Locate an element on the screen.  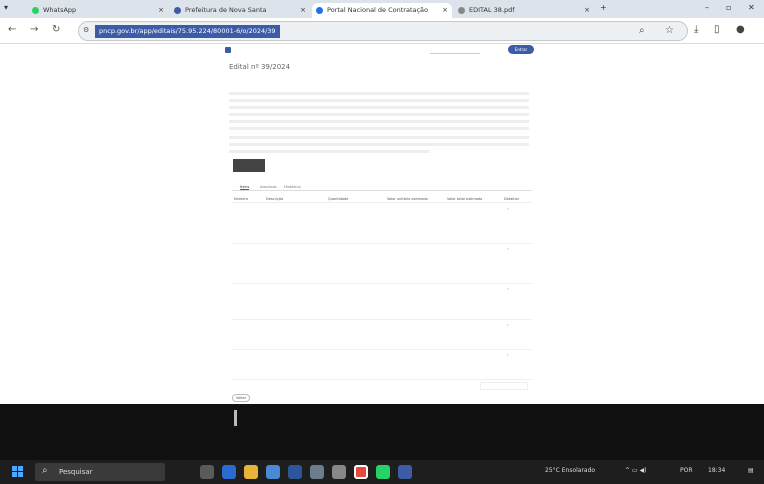
tab-pncp: Portal Nacional de Contratação × is located at coordinates (382, 10).